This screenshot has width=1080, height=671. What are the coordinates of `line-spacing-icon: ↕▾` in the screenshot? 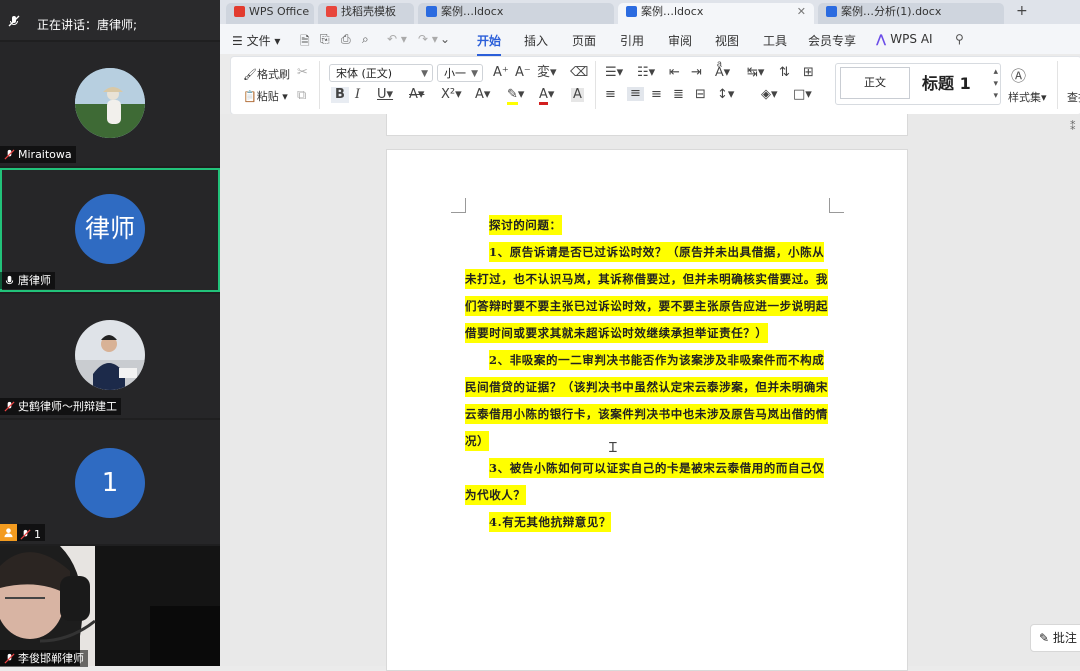 It's located at (725, 95).